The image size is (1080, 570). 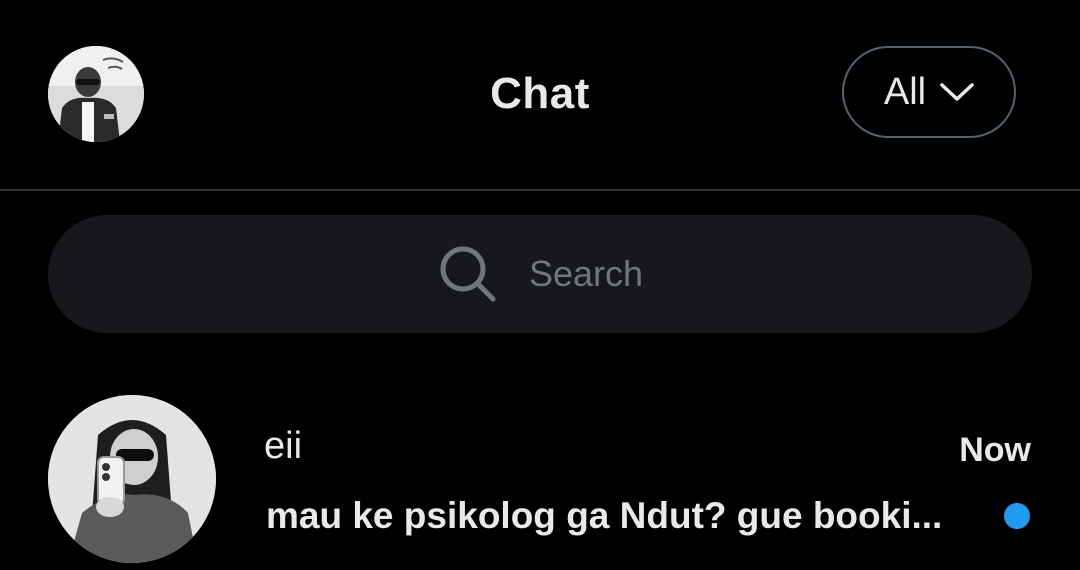 I want to click on chevron-down-icon, so click(x=957, y=92).